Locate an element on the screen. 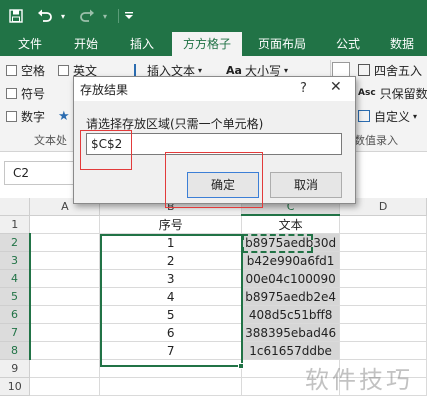 The width and height of the screenshot is (427, 405). checkbox-symbol: 符号 is located at coordinates (25, 93).